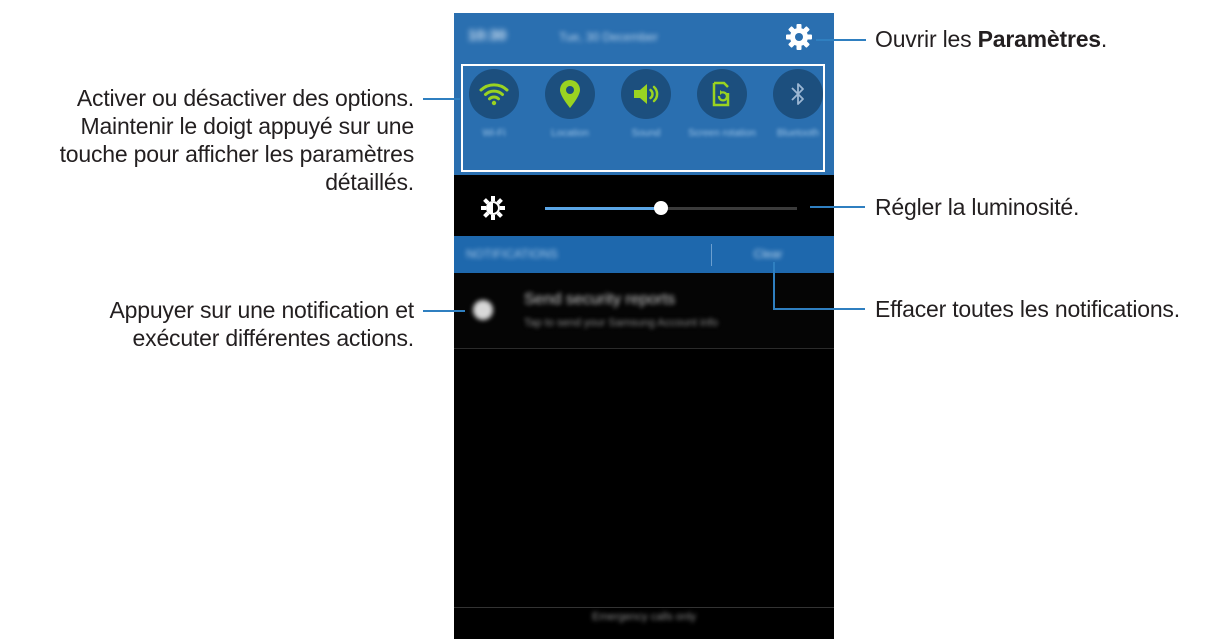 This screenshot has width=1219, height=639. Describe the element at coordinates (768, 254) in the screenshot. I see `clear-button: Clear` at that location.